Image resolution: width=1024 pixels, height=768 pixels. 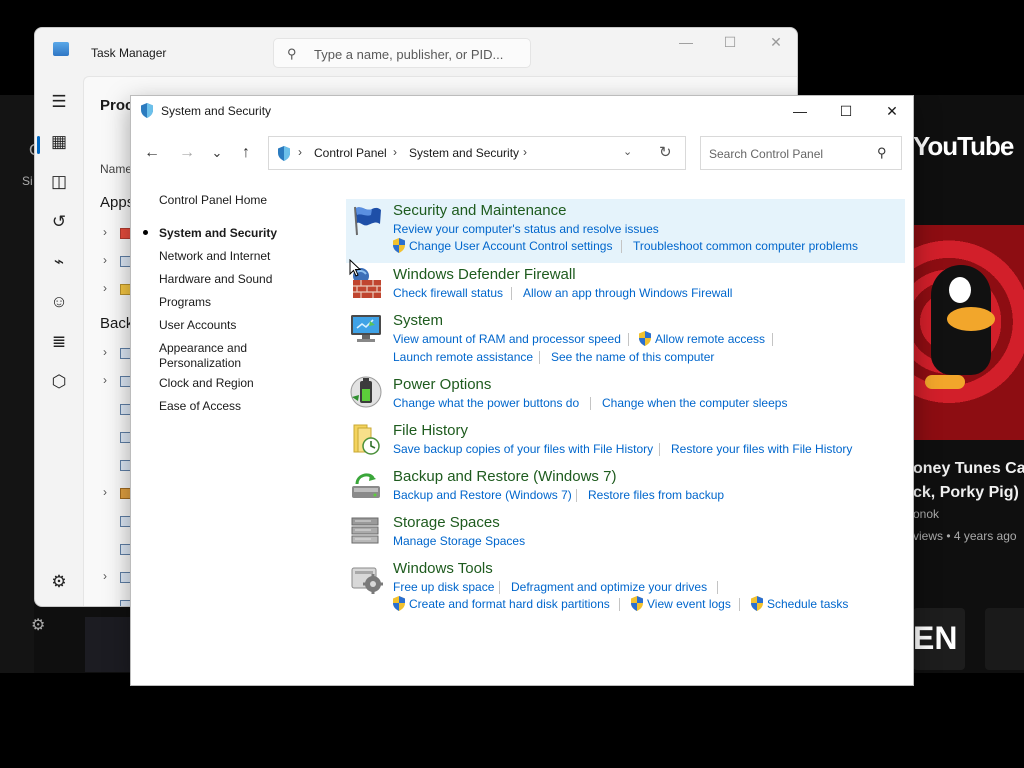 What do you see at coordinates (197, 325) in the screenshot?
I see `nav-user-accounts: User Accounts` at bounding box center [197, 325].